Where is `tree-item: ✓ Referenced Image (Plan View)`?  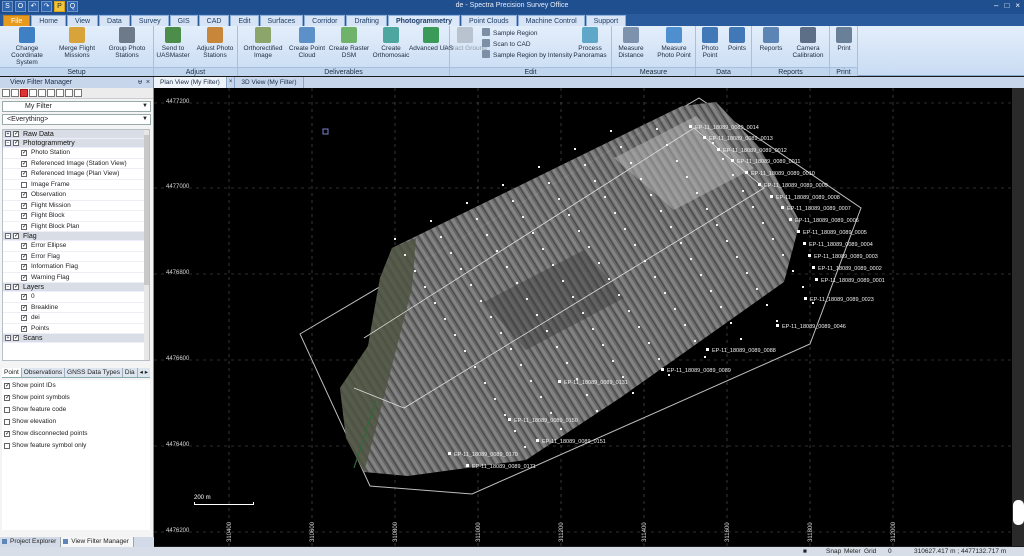
tree-item: ✓ Referenced Image (Plan View) is located at coordinates (76, 174).